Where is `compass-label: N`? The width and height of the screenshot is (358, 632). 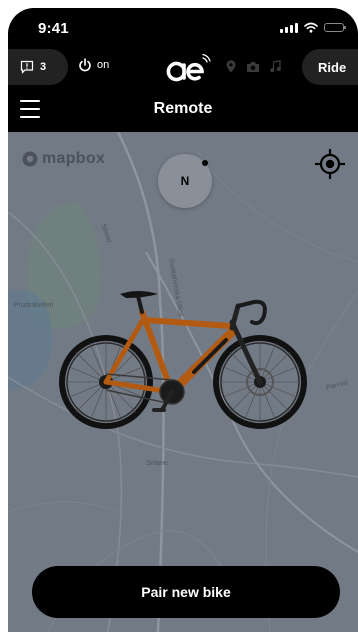
compass-label: N is located at coordinates (185, 181).